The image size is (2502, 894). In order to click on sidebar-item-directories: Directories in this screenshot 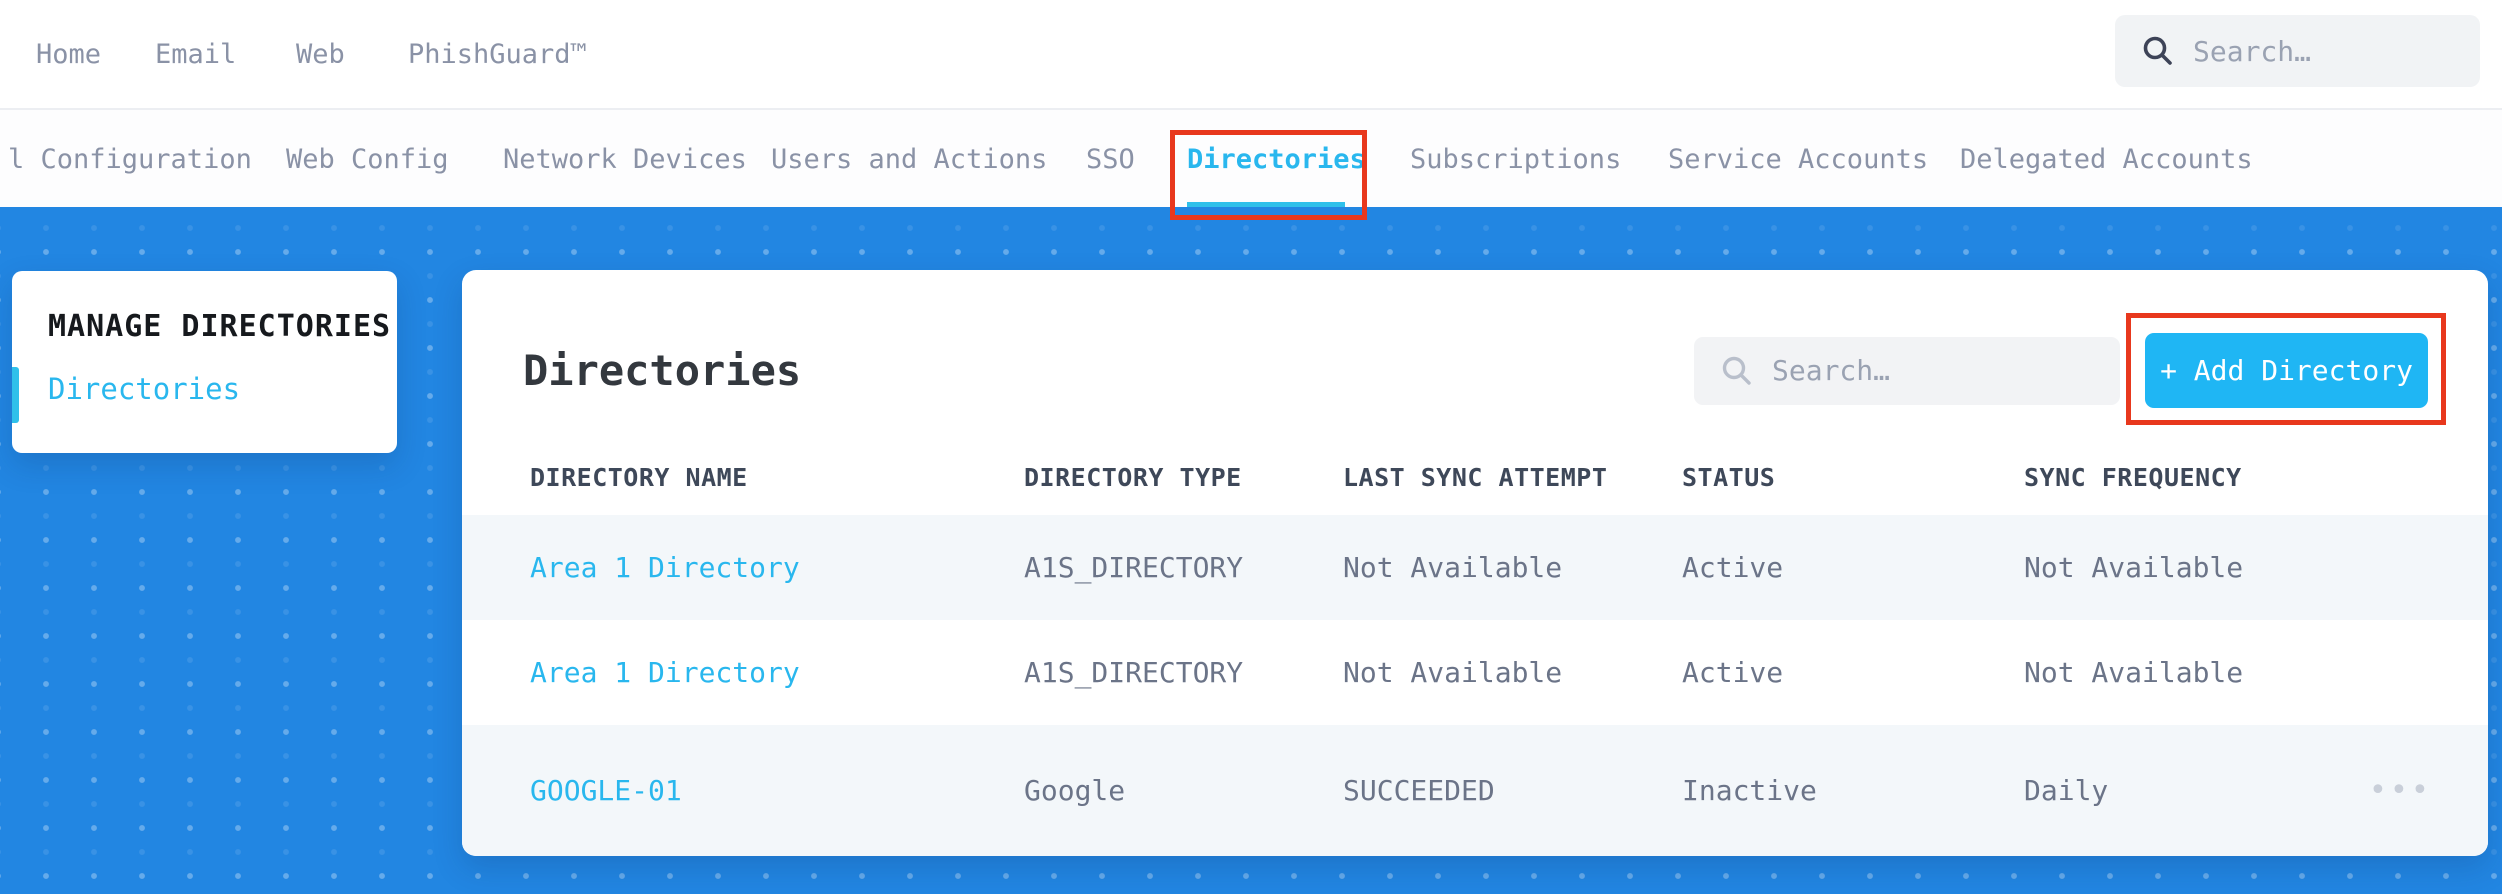, I will do `click(222, 389)`.